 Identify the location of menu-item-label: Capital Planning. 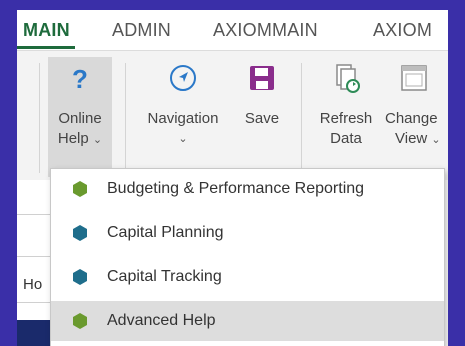
(165, 232).